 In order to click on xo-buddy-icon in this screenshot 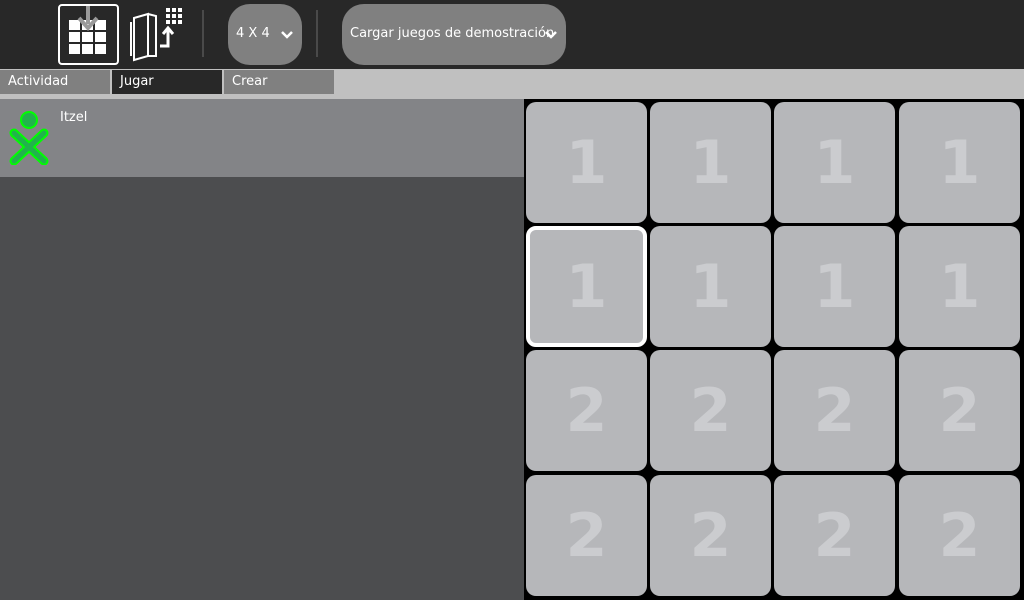, I will do `click(29, 138)`.